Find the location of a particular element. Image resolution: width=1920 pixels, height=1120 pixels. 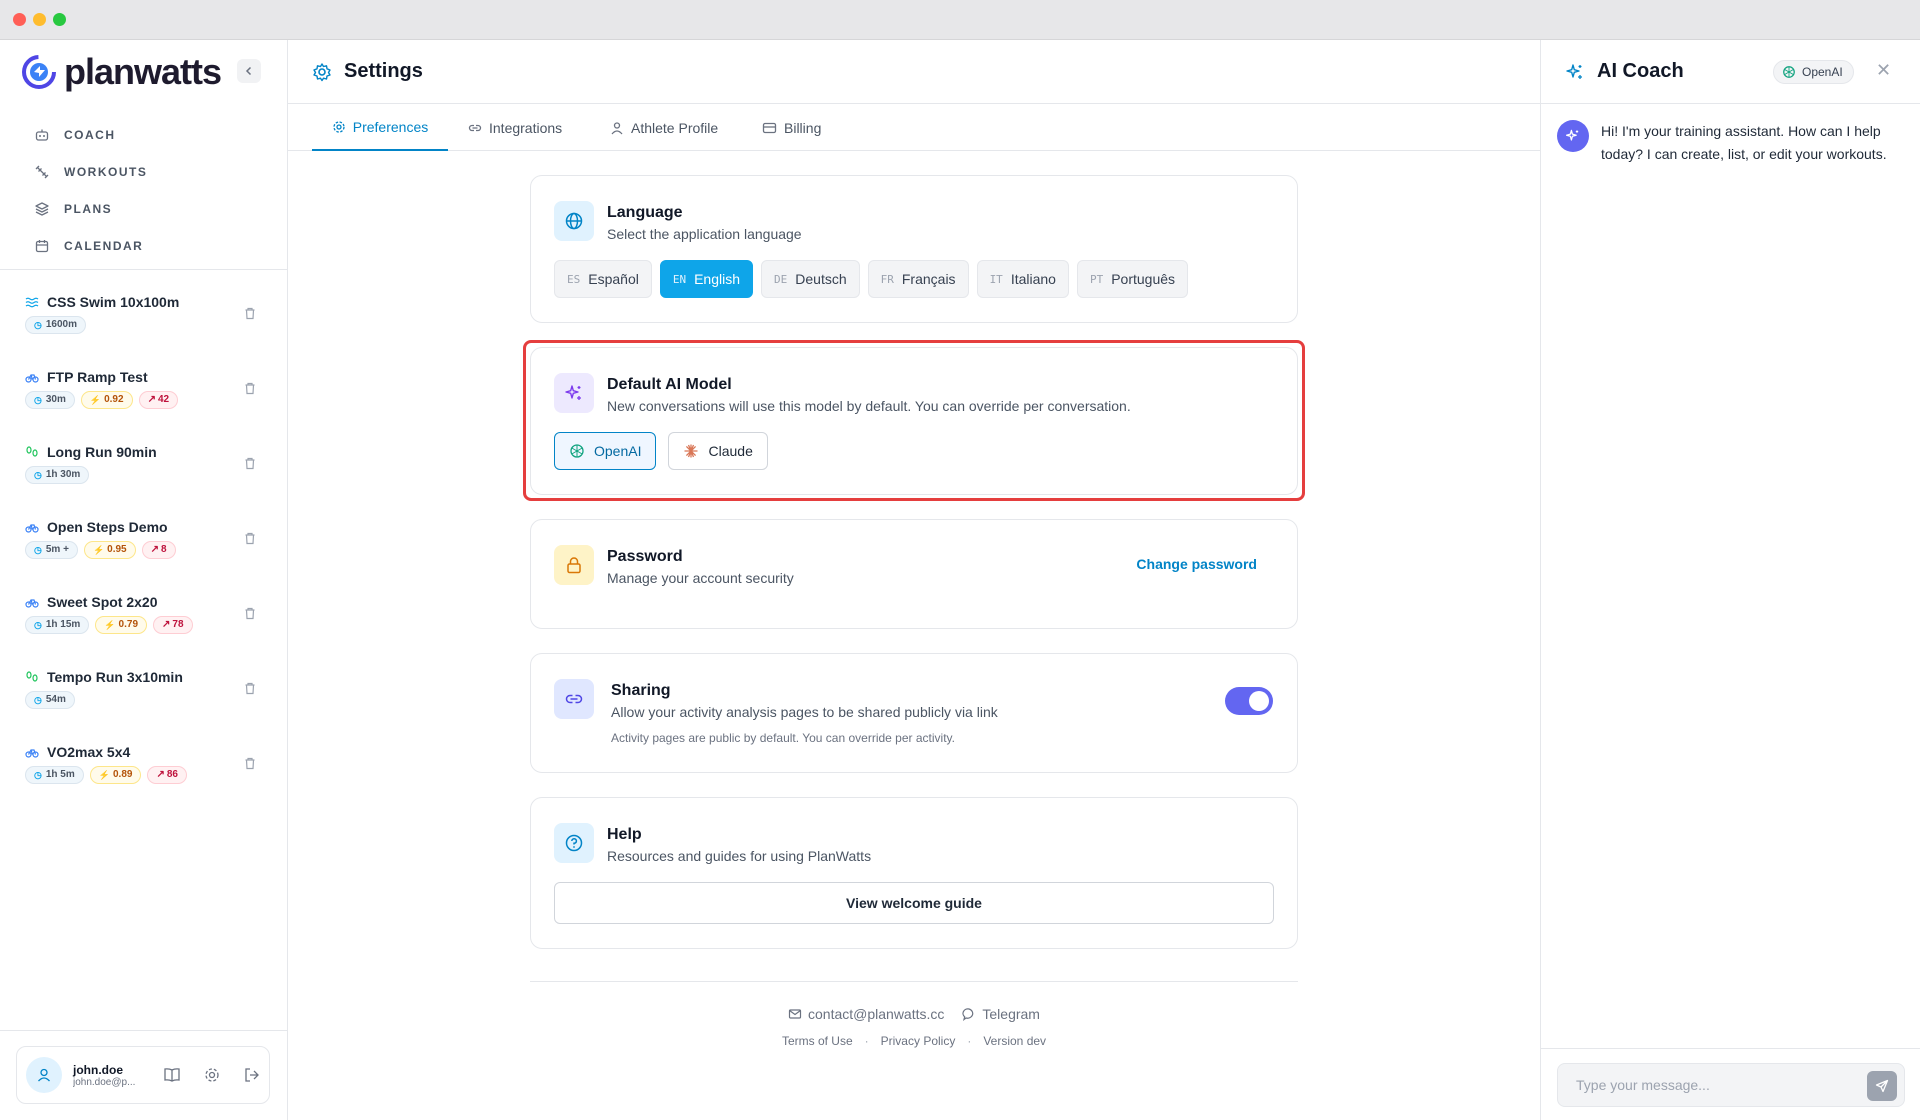

workout-item: VO2max 5x4 1h 5m 0.89 86 is located at coordinates (144, 779).